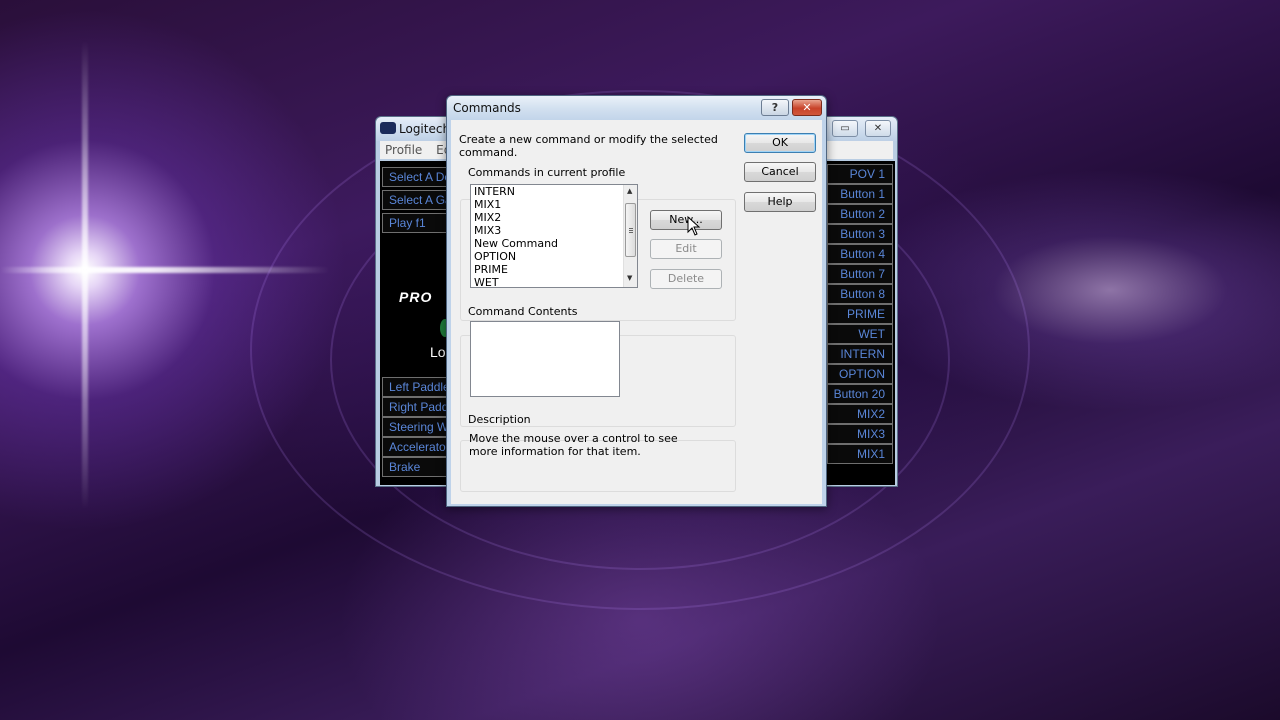  What do you see at coordinates (780, 143) in the screenshot?
I see `ok-button: OK` at bounding box center [780, 143].